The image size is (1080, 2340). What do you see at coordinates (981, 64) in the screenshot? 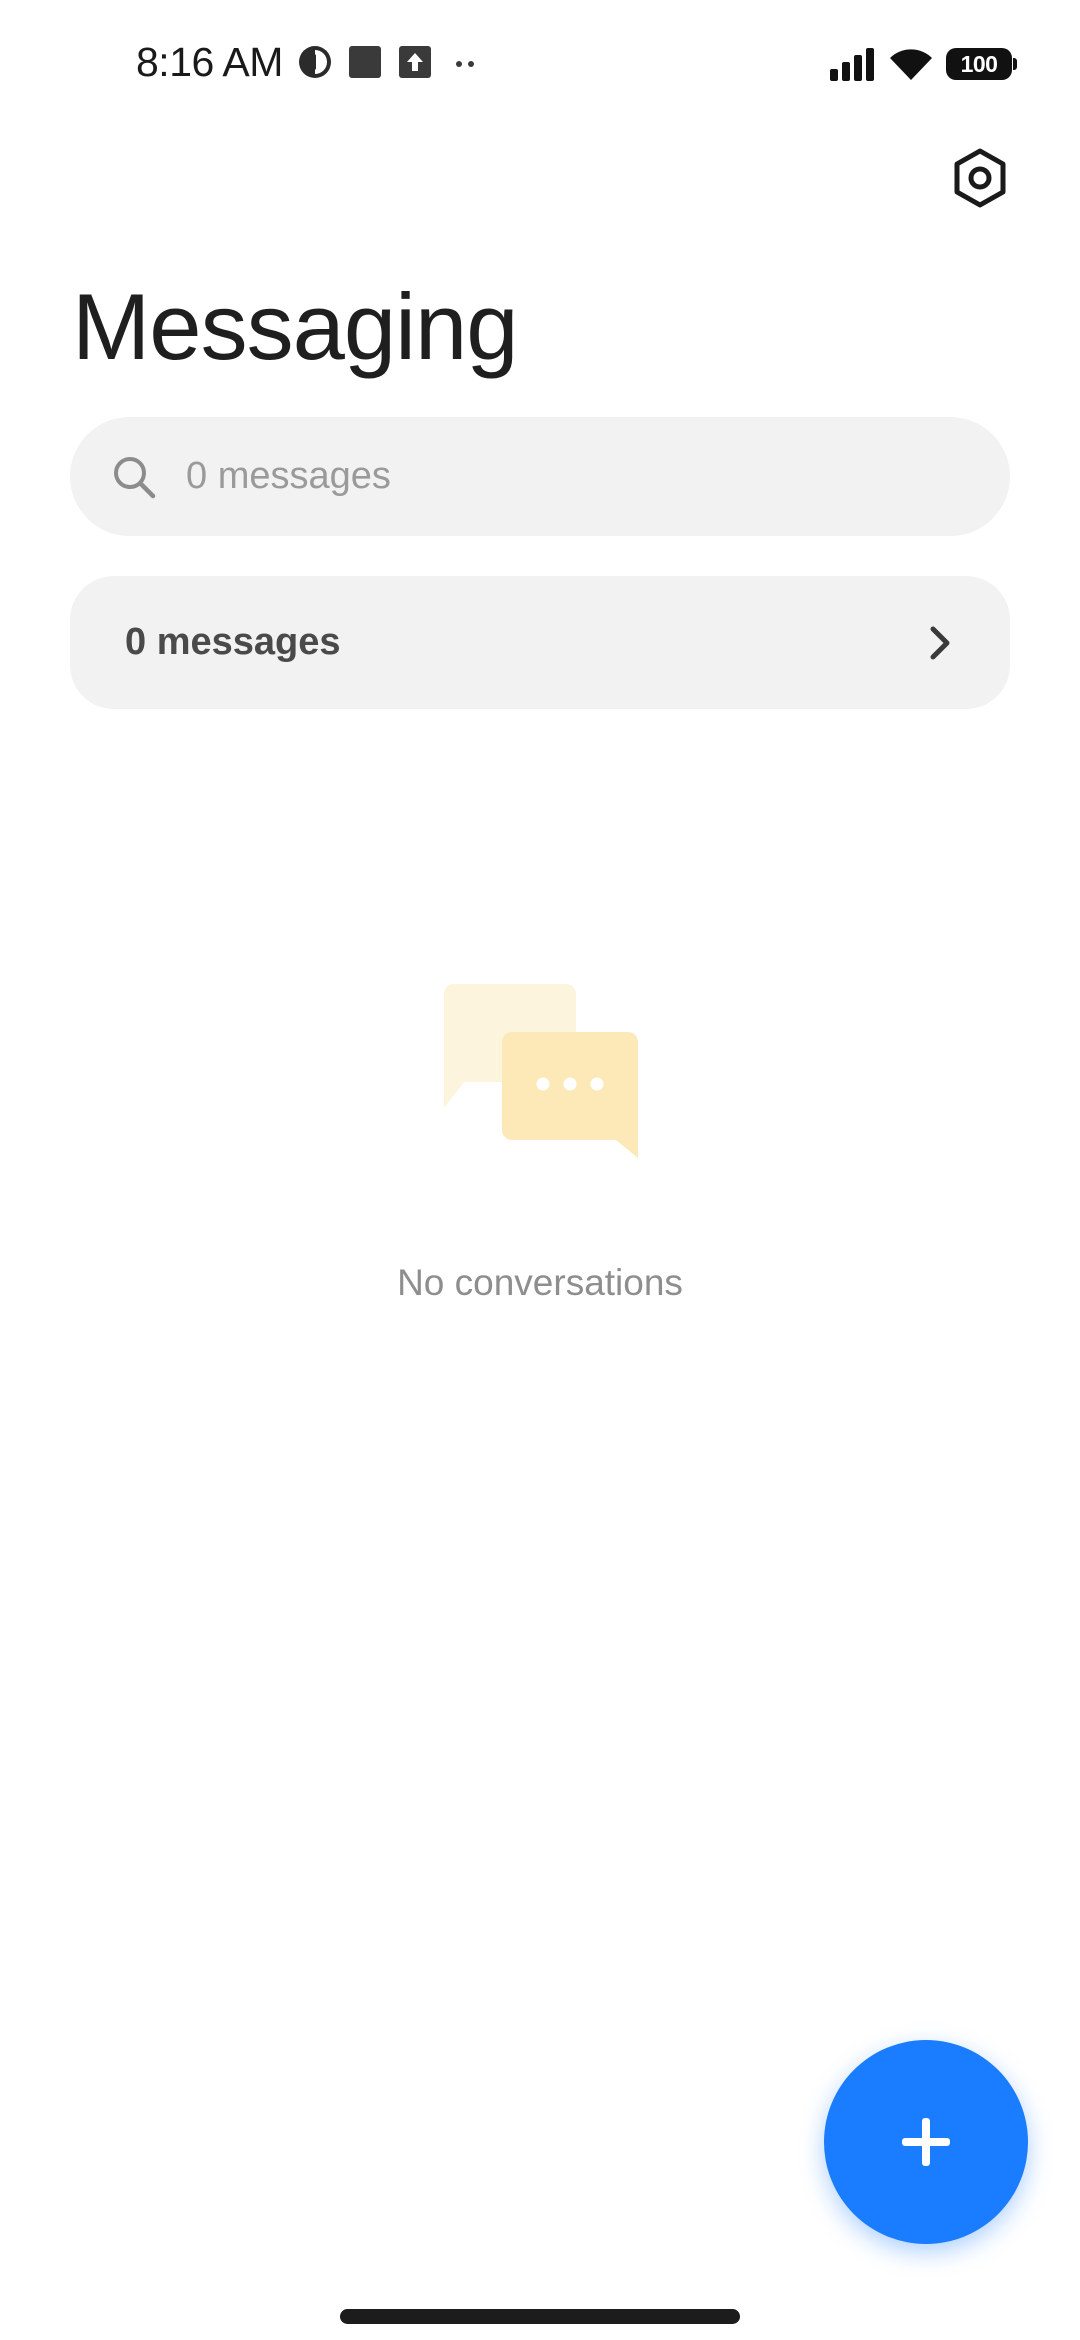
I see `battery-indicator: 100` at bounding box center [981, 64].